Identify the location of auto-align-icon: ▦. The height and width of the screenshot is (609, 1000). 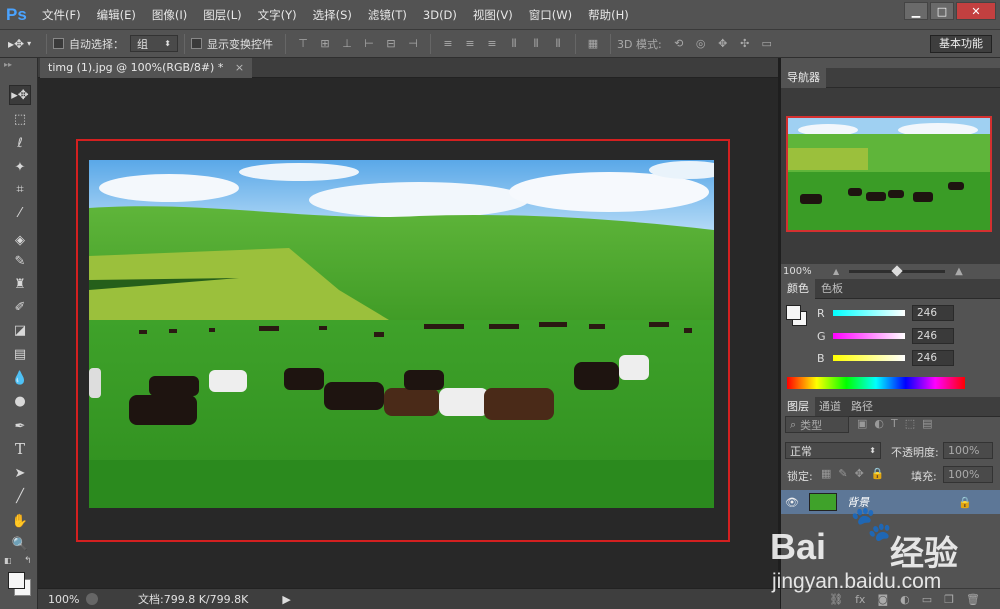
(593, 44).